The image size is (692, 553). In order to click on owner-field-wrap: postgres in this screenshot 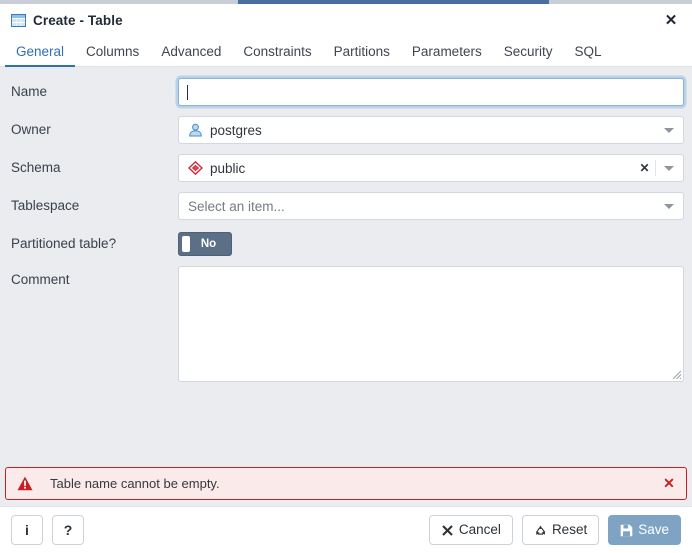, I will do `click(432, 130)`.